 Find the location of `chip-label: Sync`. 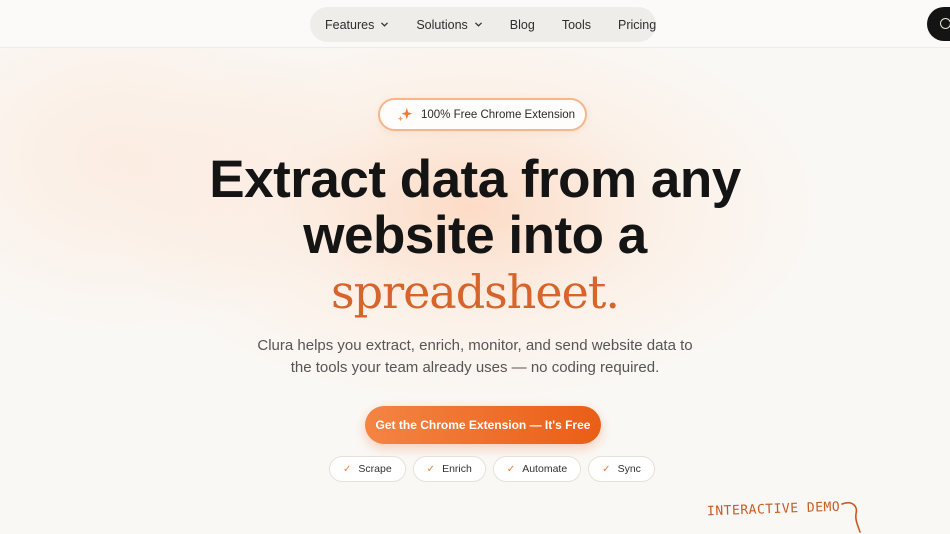

chip-label: Sync is located at coordinates (629, 469).